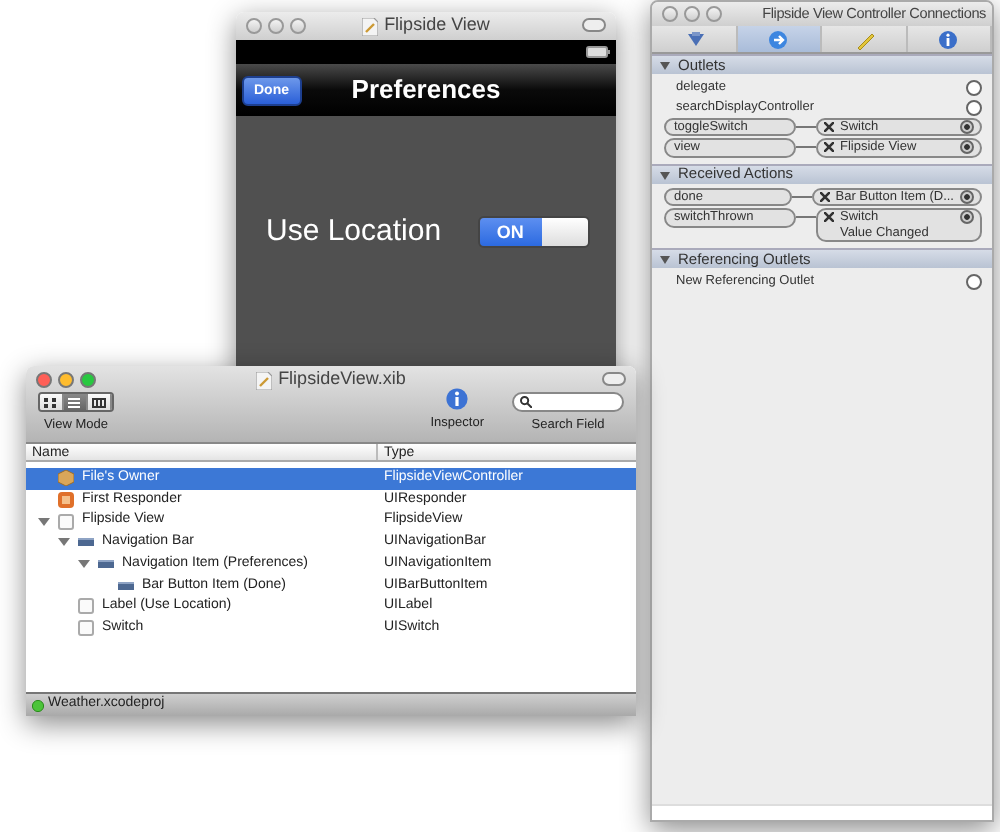 This screenshot has width=1000, height=832. What do you see at coordinates (342, 379) in the screenshot?
I see `window-title: FlipsideView.xib` at bounding box center [342, 379].